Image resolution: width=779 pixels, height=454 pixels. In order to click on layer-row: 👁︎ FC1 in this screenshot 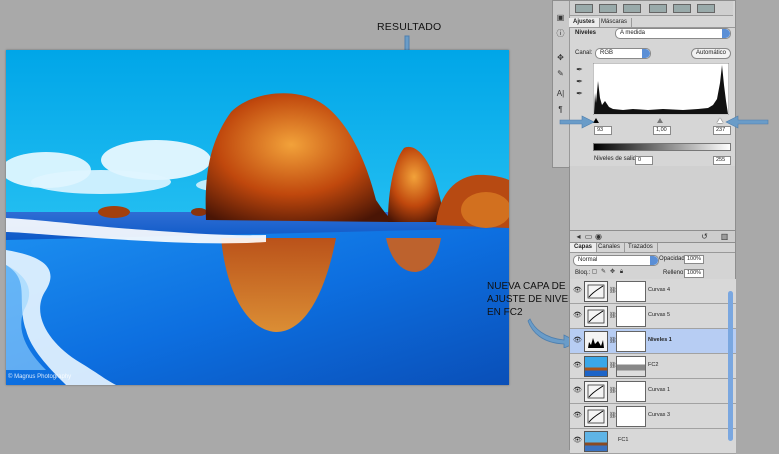, I will do `click(653, 441)`.